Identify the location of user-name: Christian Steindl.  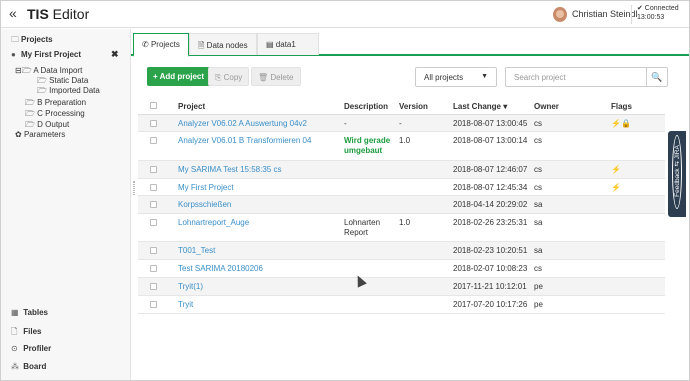
(605, 14).